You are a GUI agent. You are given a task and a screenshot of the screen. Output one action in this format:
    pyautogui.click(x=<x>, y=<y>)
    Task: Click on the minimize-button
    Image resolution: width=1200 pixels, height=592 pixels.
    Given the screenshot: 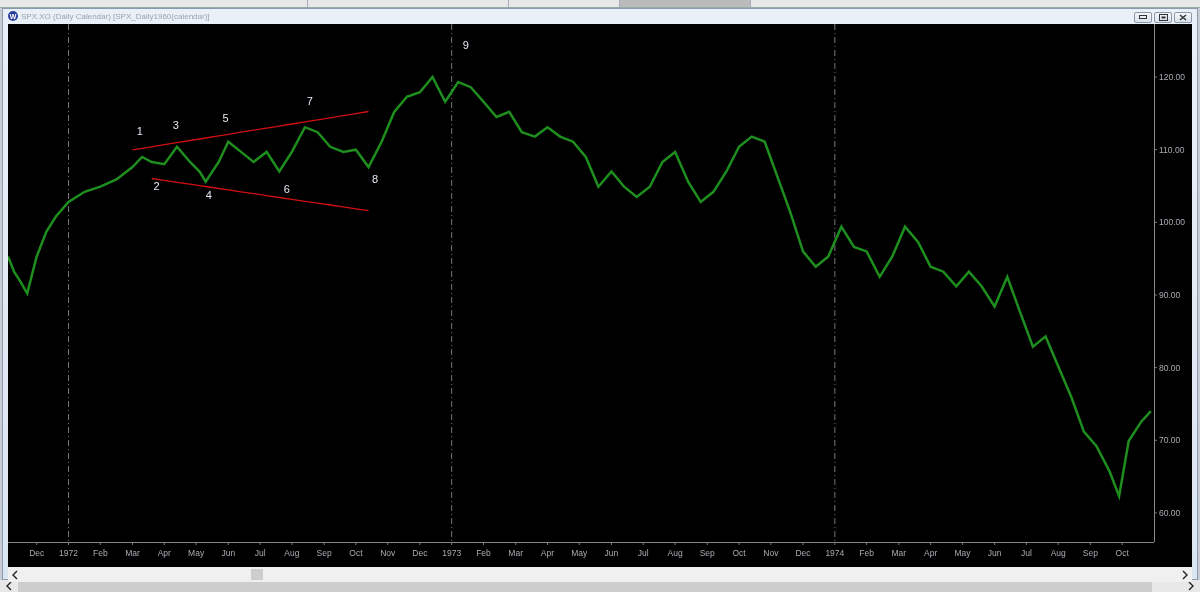 What is the action you would take?
    pyautogui.click(x=1143, y=17)
    